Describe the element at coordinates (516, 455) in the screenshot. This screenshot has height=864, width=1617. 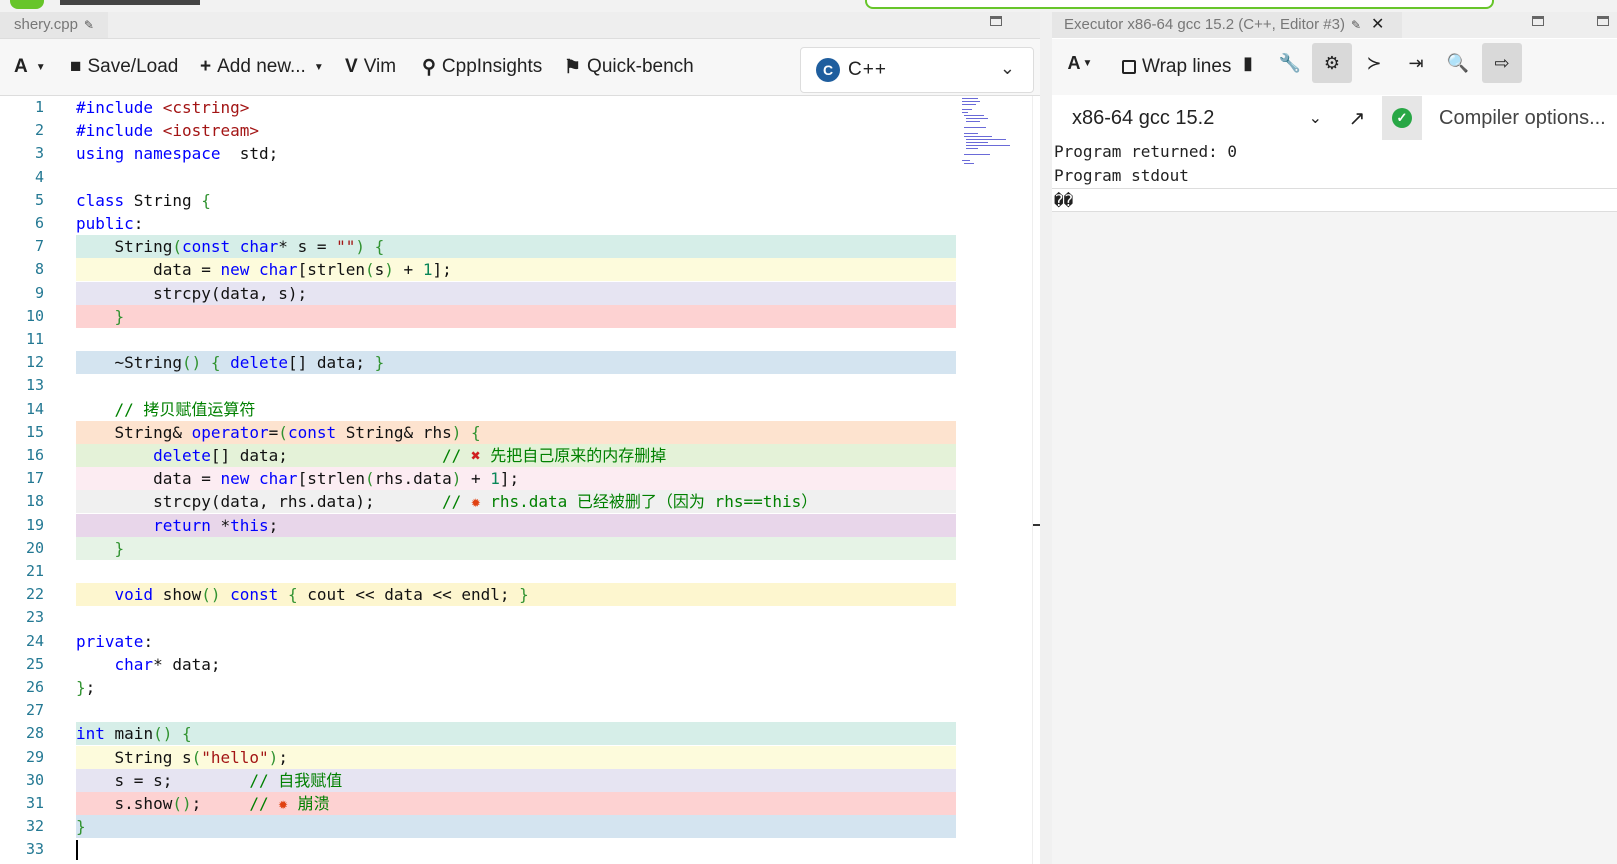
I see `code-line: delete[] data; // ✖ 先把自己原来的内存删掉` at that location.